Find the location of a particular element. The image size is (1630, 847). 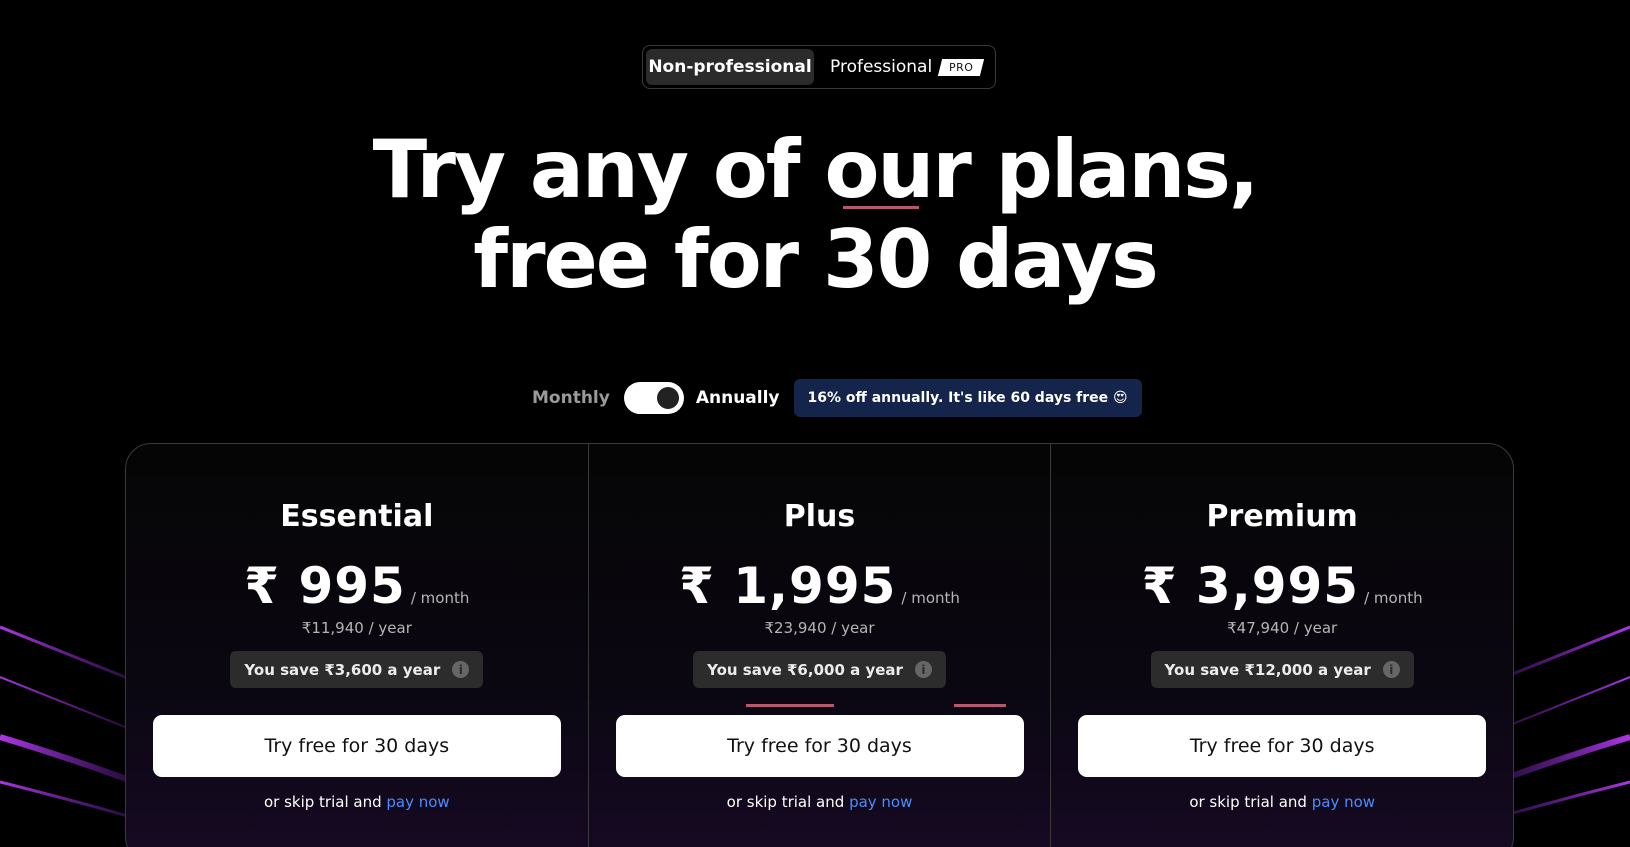

plan-price: ₹ 1,995 is located at coordinates (788, 586).